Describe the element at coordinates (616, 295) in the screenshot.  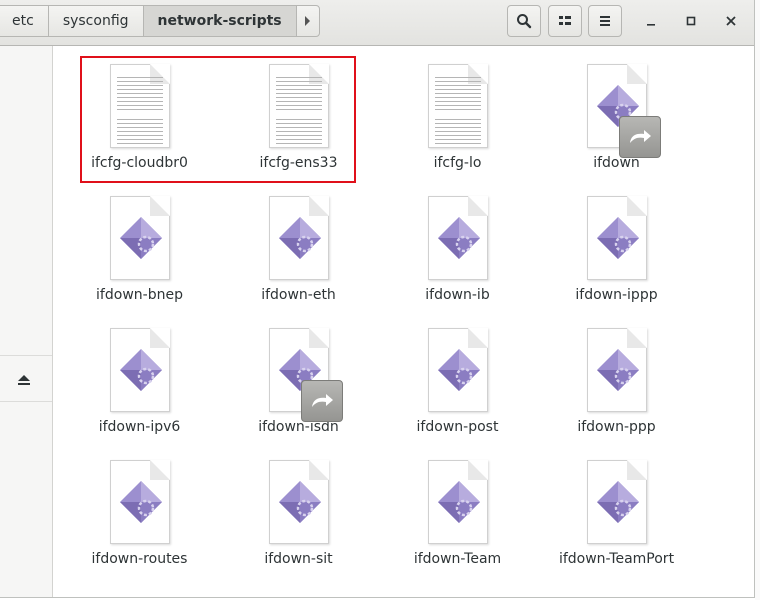
I see `file-name: ifdown-ippp` at that location.